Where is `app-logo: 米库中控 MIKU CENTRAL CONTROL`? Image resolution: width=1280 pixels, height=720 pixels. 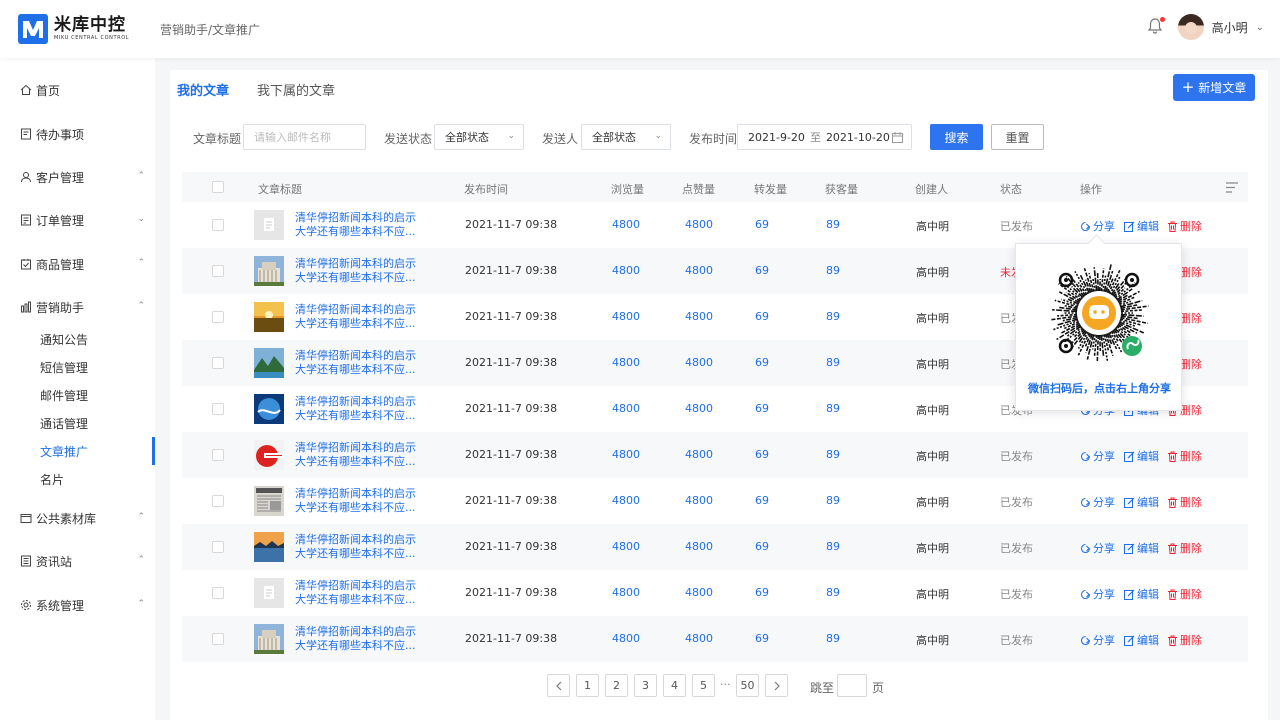 app-logo: 米库中控 MIKU CENTRAL CONTROL is located at coordinates (73, 29).